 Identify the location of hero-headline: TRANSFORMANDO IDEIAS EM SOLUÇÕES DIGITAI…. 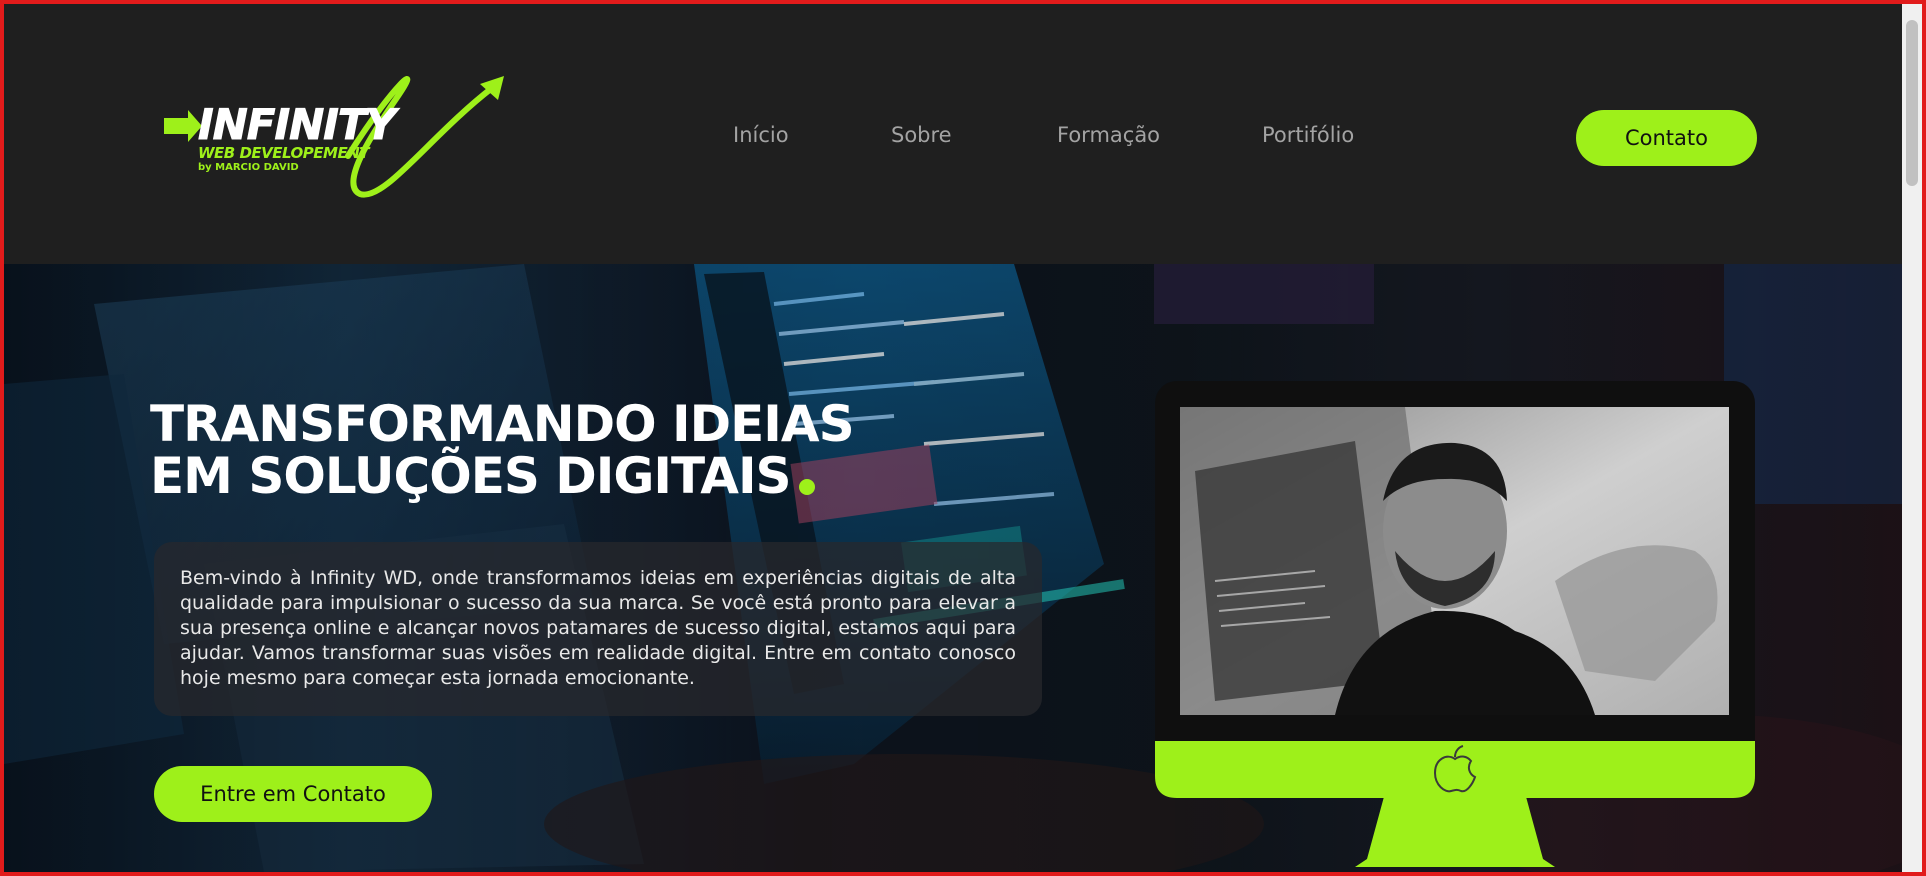
(530, 450).